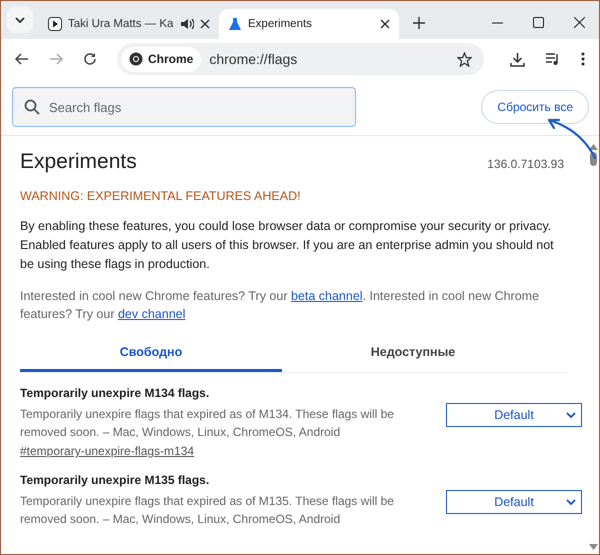 The image size is (600, 555). What do you see at coordinates (413, 358) in the screenshot?
I see `filter-tab: Недоступные` at bounding box center [413, 358].